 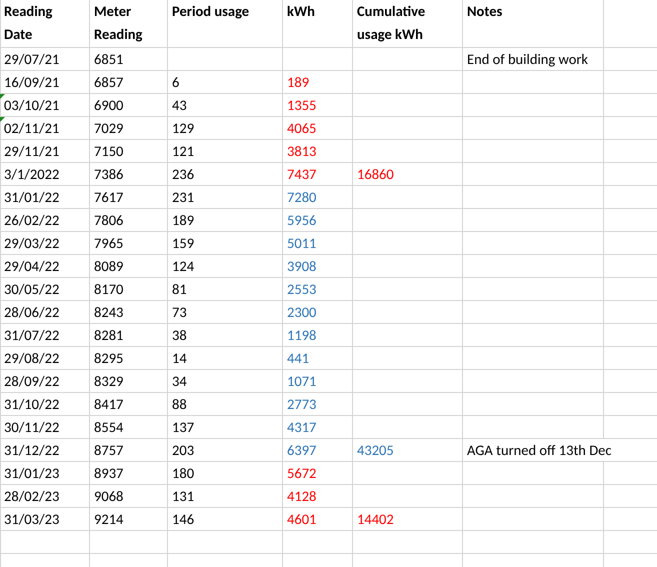 What do you see at coordinates (32, 289) in the screenshot?
I see `table-cell-text: 30/05/22` at bounding box center [32, 289].